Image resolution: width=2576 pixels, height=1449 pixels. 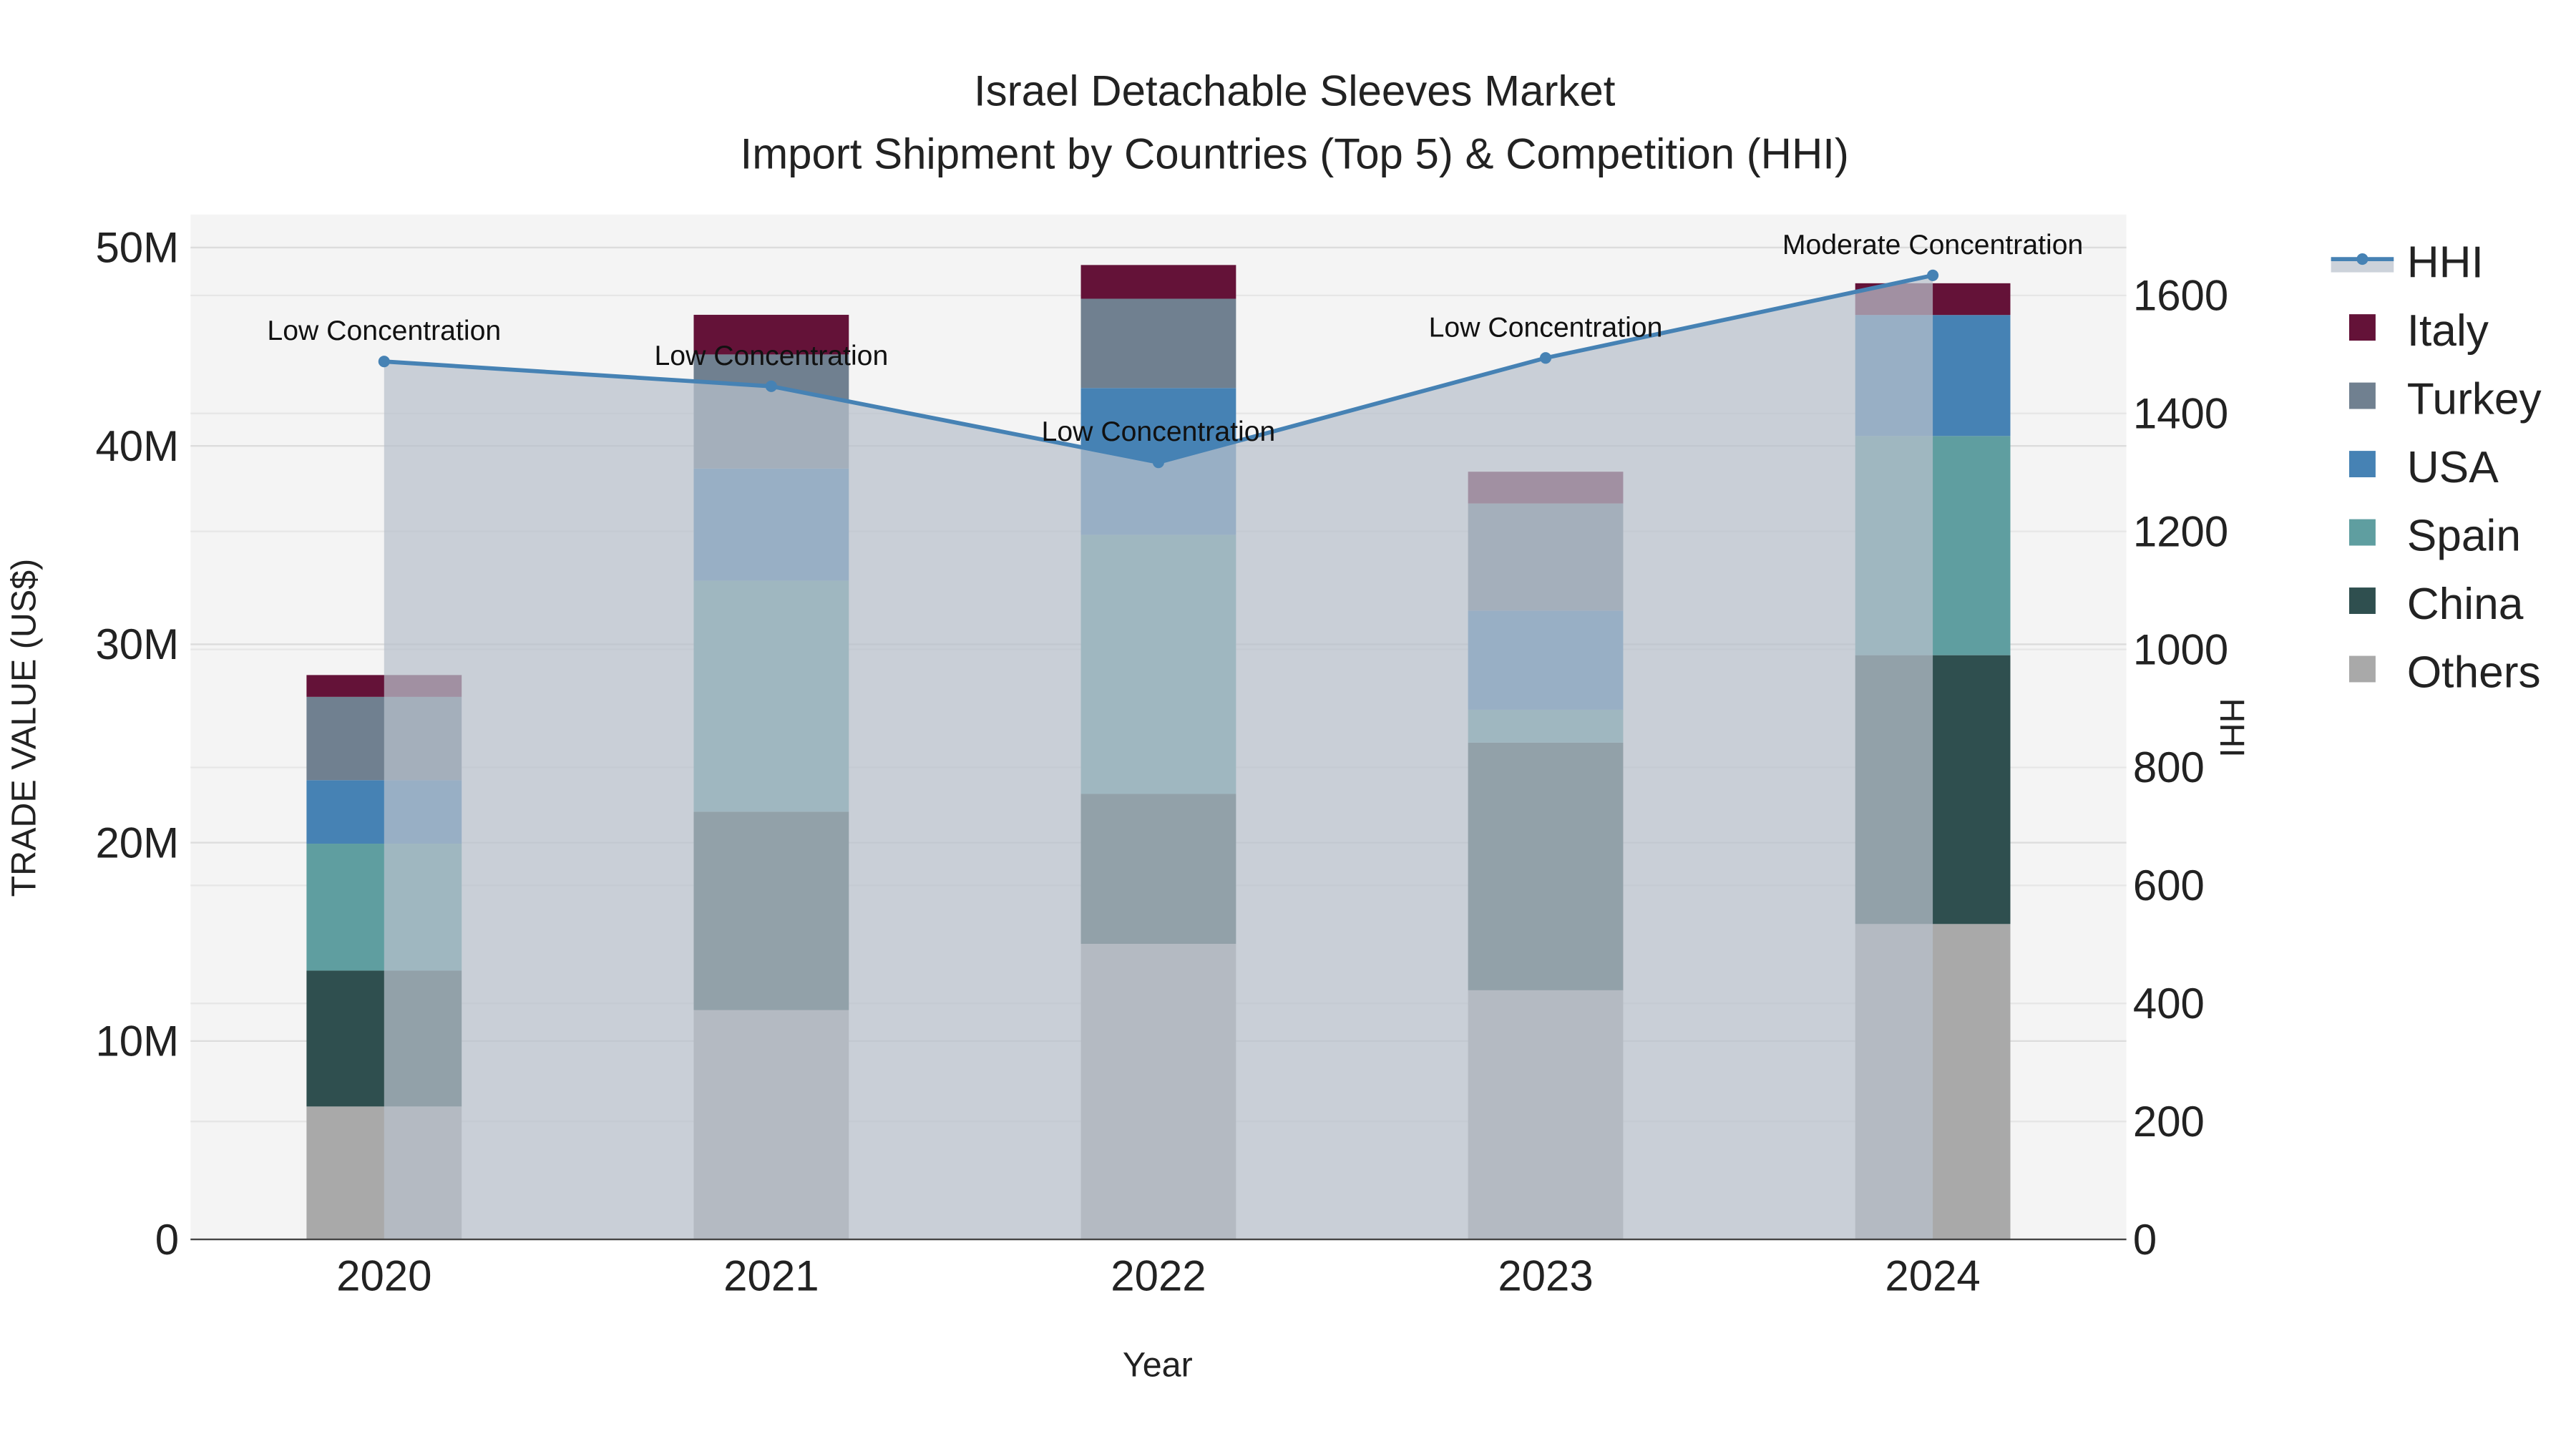 What do you see at coordinates (1158, 282) in the screenshot?
I see `bar-italy` at bounding box center [1158, 282].